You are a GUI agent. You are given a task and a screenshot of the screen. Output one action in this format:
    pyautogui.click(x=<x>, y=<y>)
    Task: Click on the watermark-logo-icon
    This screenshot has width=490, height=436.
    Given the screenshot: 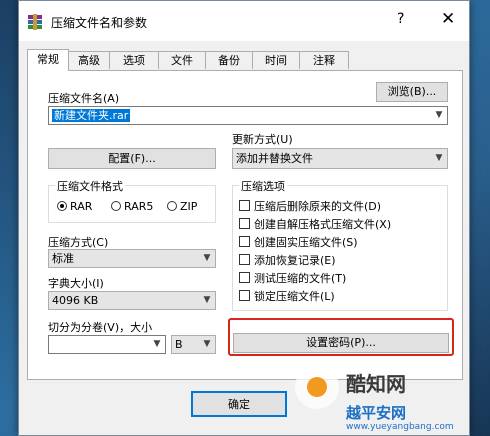 What is the action you would take?
    pyautogui.click(x=317, y=387)
    